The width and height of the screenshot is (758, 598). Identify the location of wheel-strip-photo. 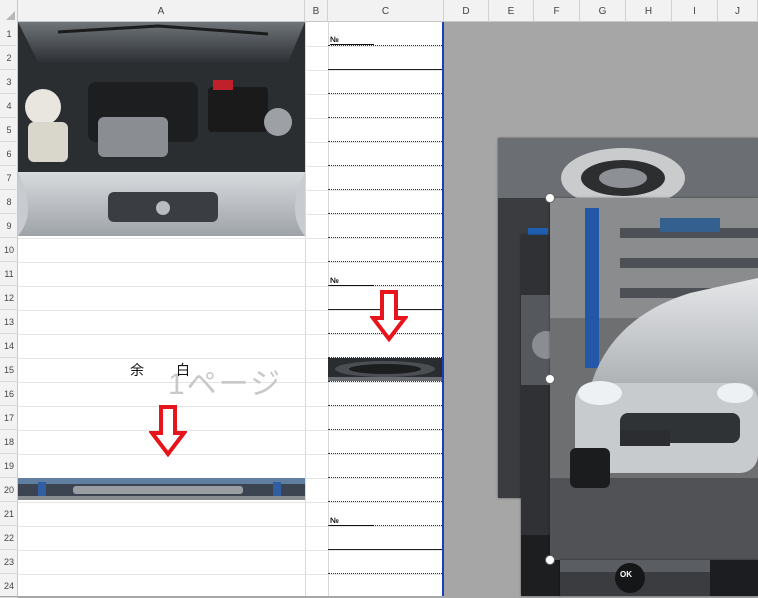
(385, 369).